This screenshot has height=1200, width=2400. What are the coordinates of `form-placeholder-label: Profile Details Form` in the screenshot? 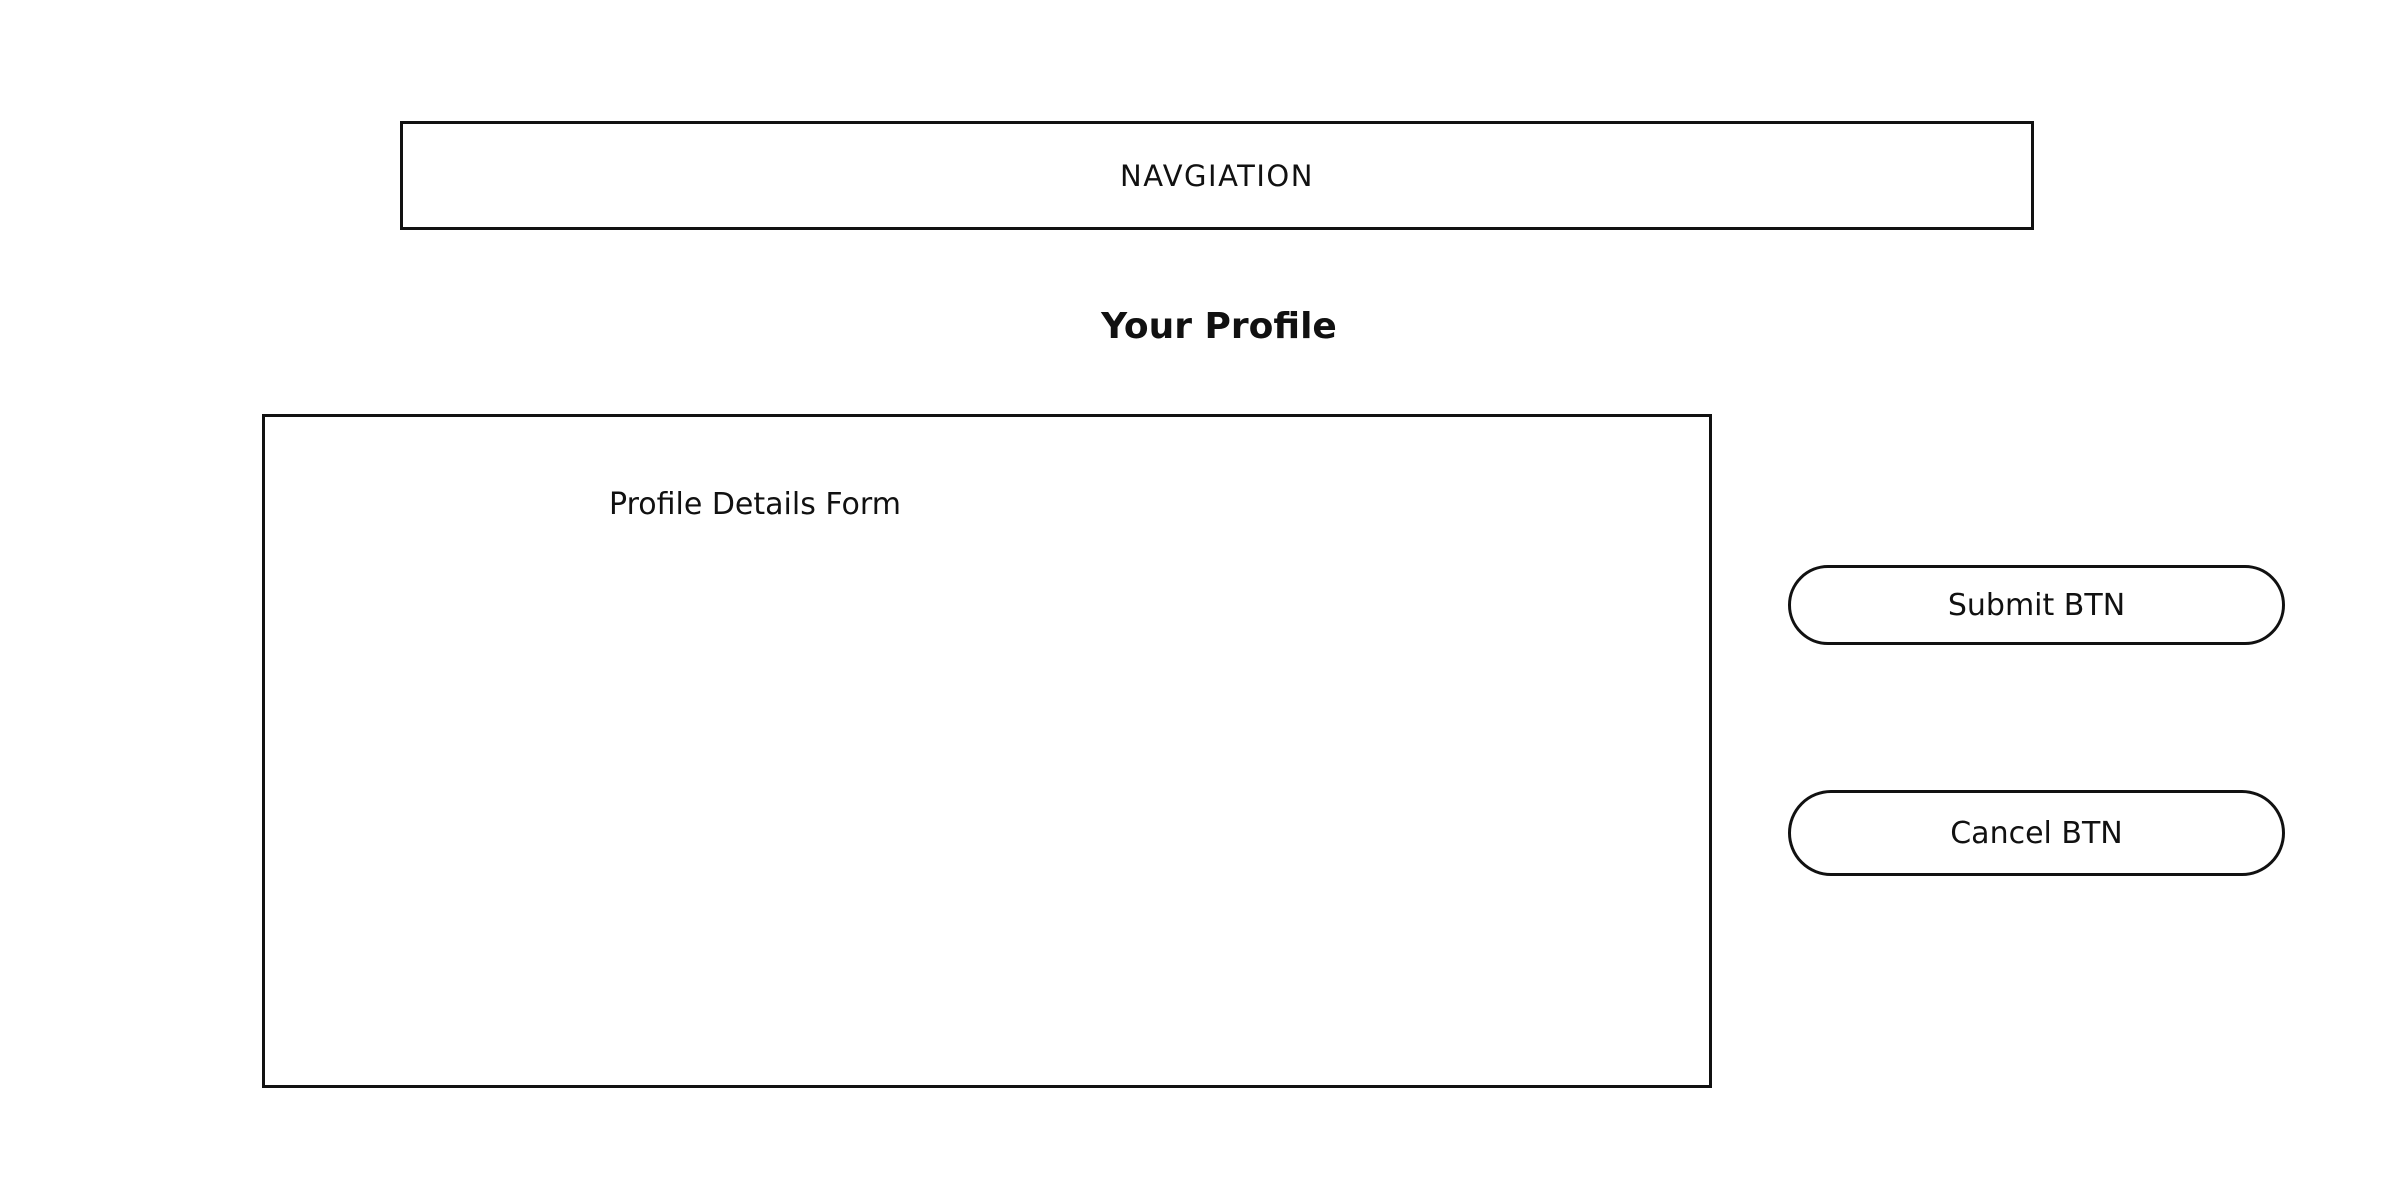 It's located at (755, 504).